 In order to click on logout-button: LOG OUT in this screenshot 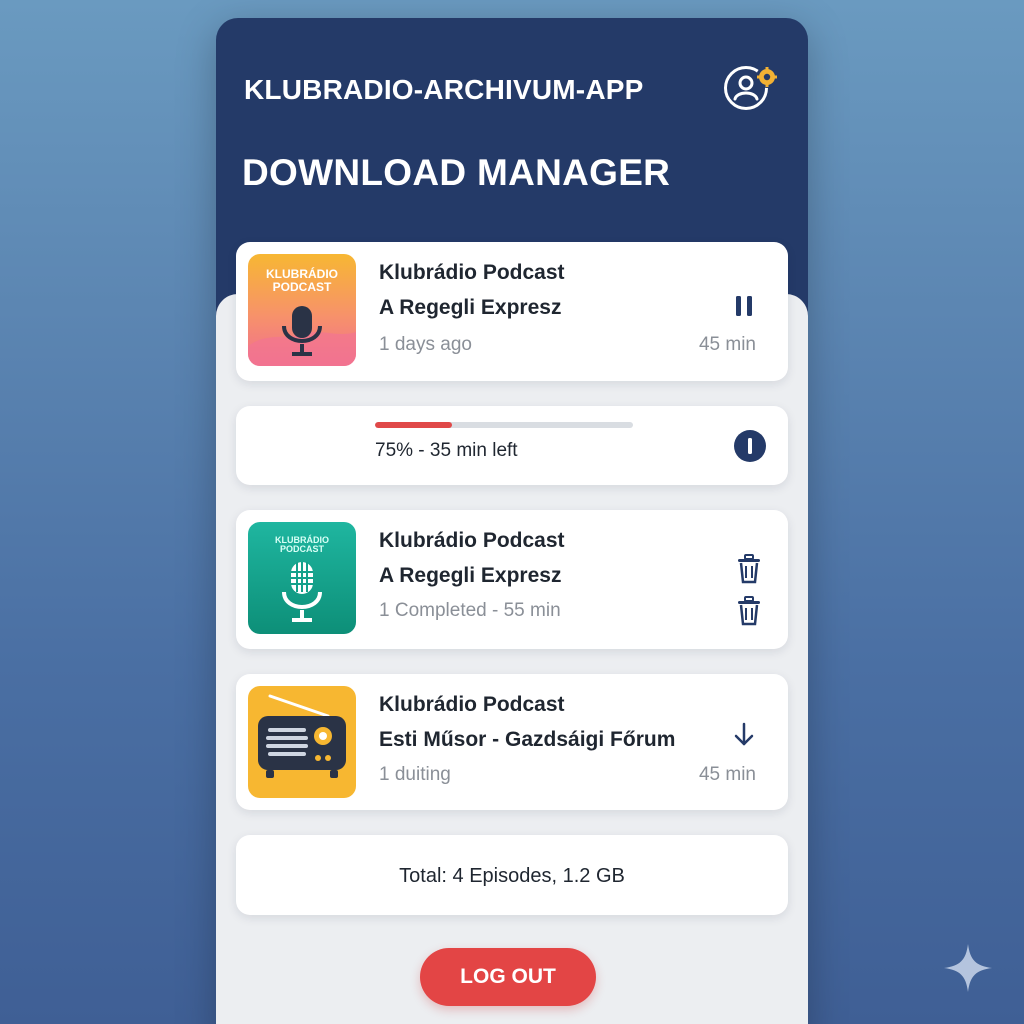, I will do `click(508, 977)`.